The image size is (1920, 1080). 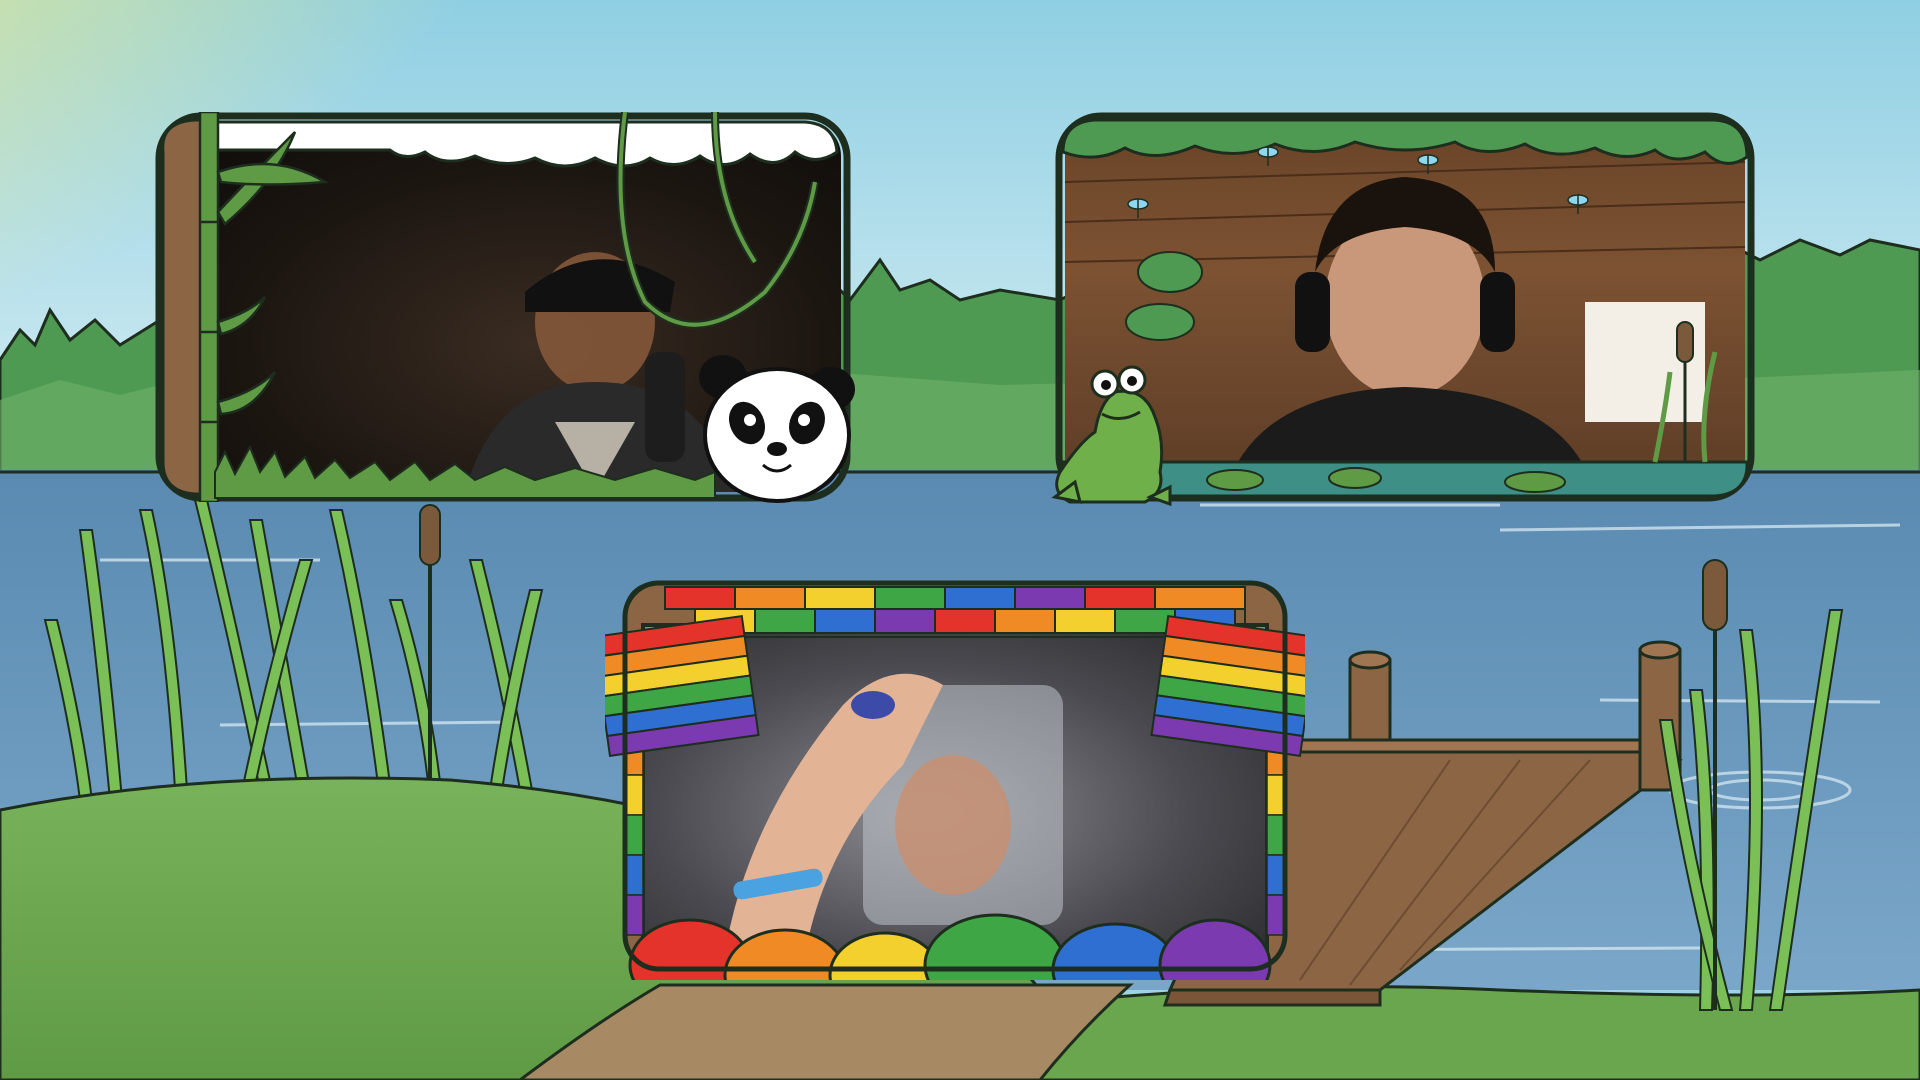 I want to click on cloud-icon, so click(x=516, y=144).